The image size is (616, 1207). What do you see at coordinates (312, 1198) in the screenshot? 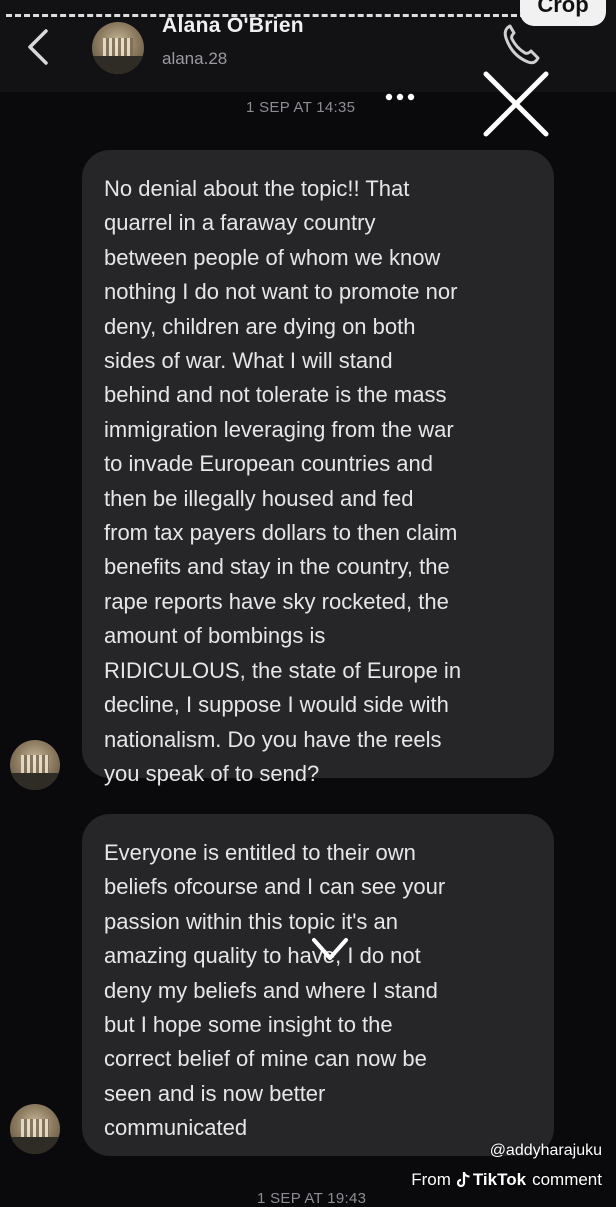
I see `message-timestamp: 1 SEP AT 19:43` at bounding box center [312, 1198].